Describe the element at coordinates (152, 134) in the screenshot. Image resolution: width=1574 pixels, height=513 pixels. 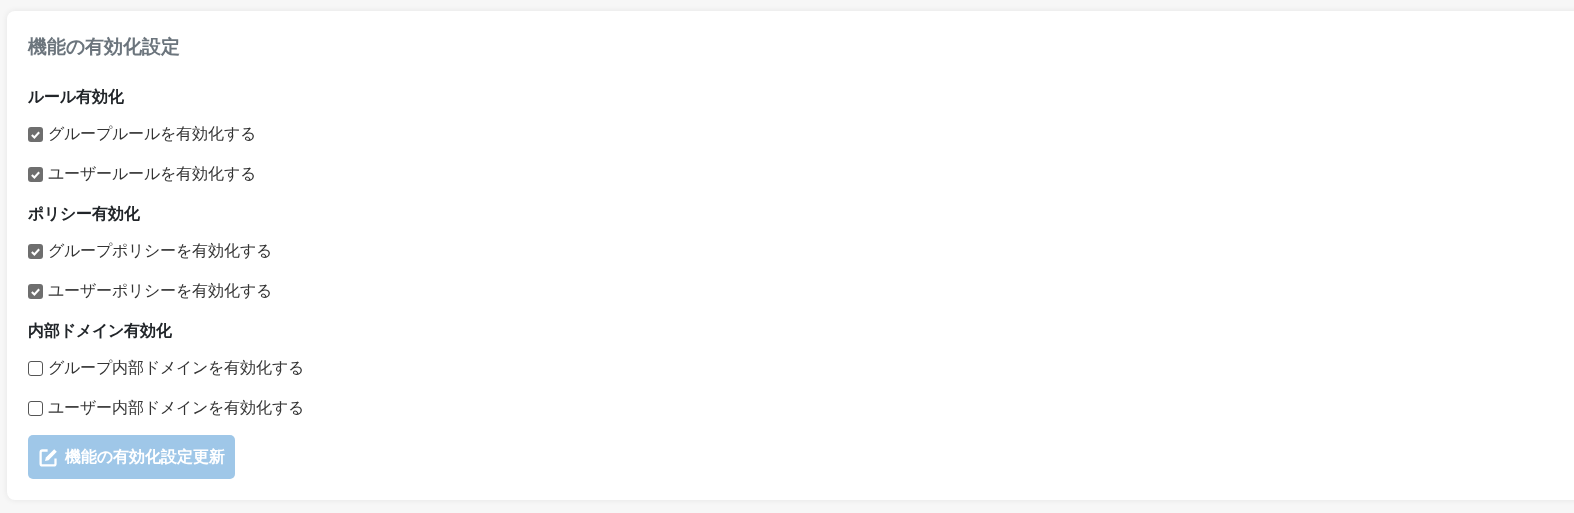
I see `option-label: グループルールを有効化する` at that location.